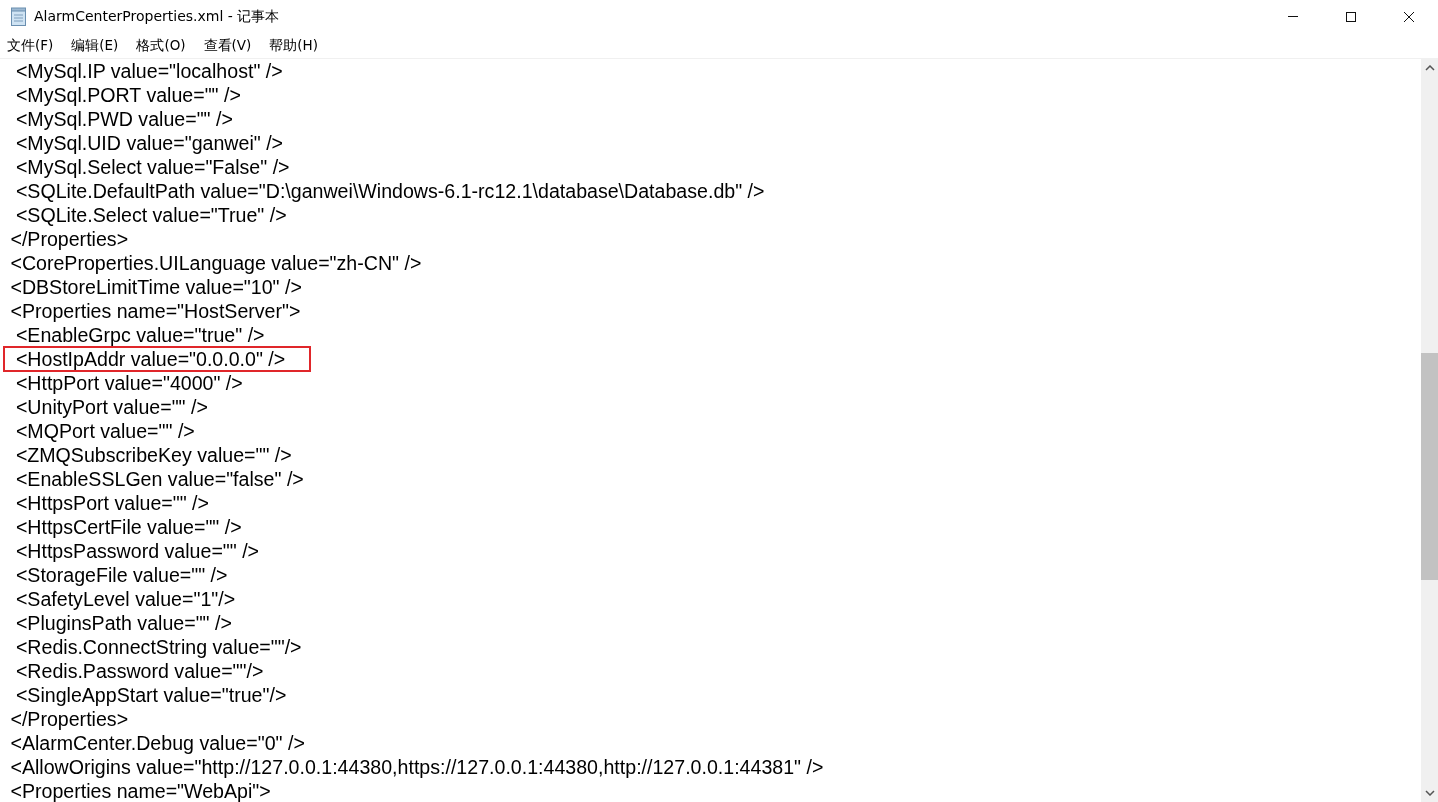  What do you see at coordinates (1351, 16) in the screenshot?
I see `maximize-icon` at bounding box center [1351, 16].